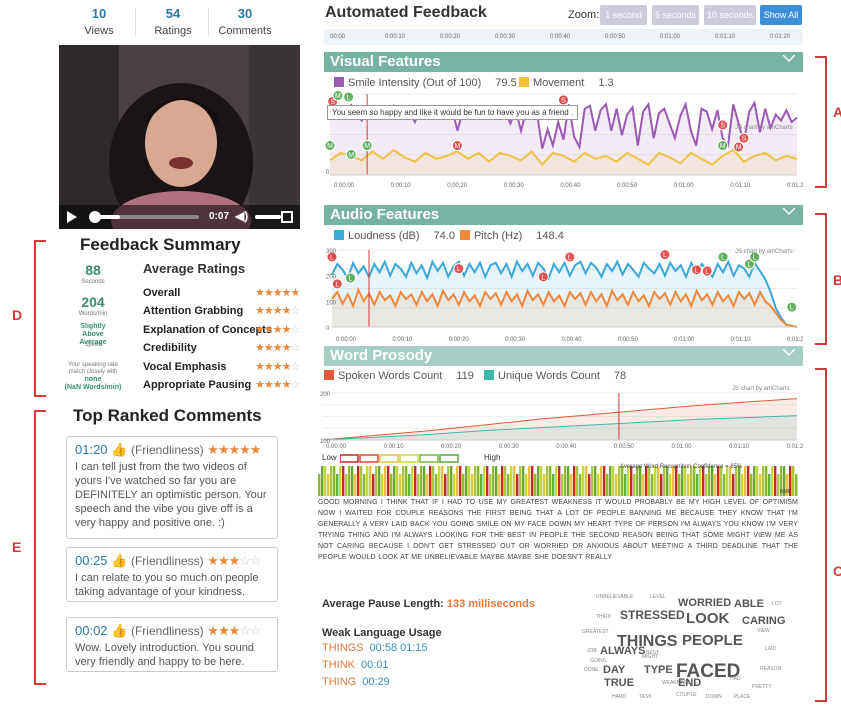  Describe the element at coordinates (563, 62) in the screenshot. I see `visual-features-header: Visual Features` at that location.